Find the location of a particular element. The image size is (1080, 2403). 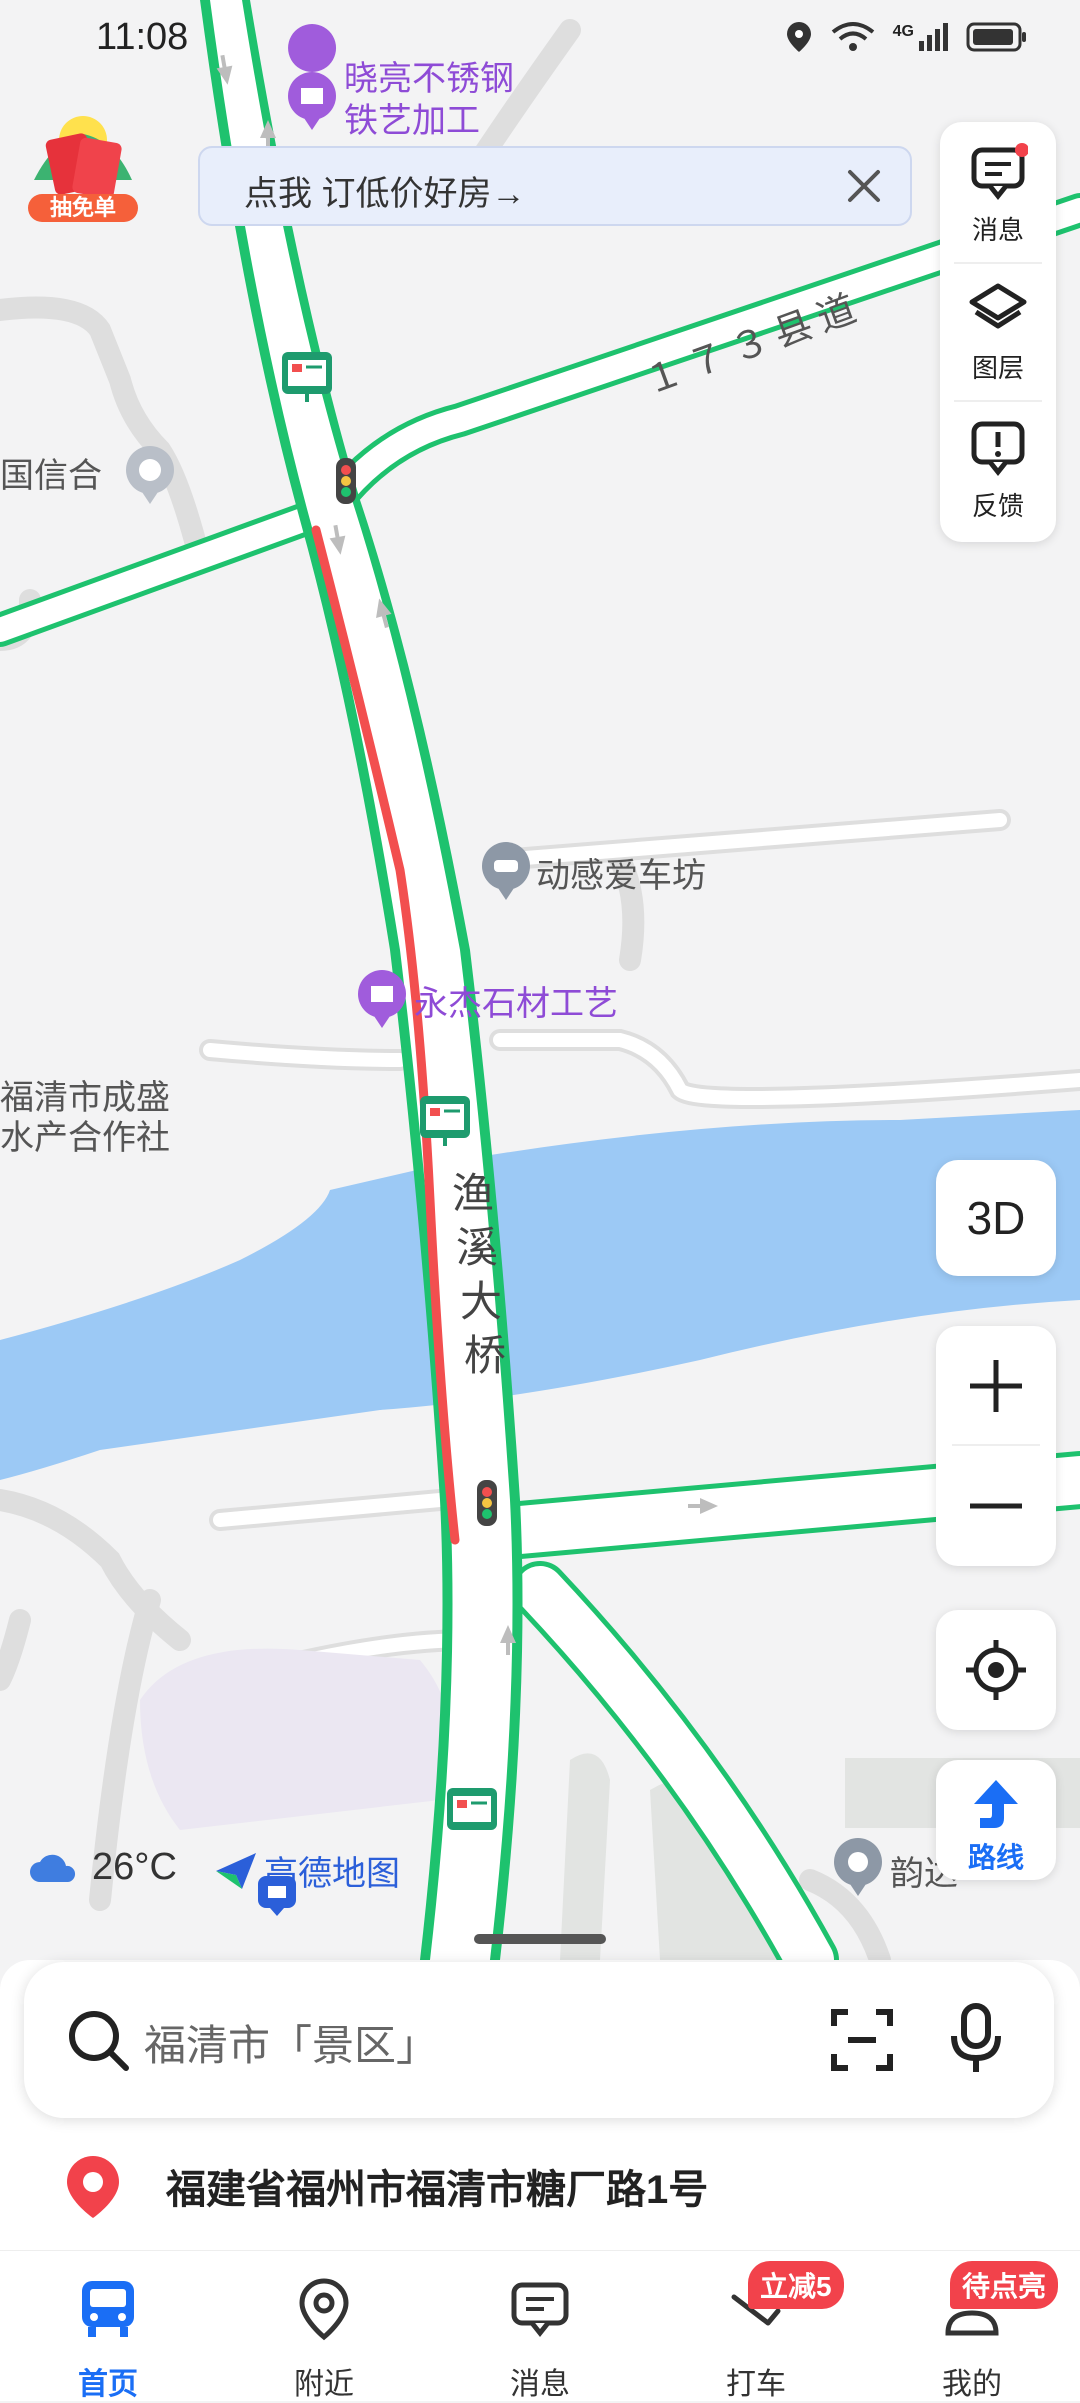

tab-nearby: 附近 is located at coordinates (324, 2326).